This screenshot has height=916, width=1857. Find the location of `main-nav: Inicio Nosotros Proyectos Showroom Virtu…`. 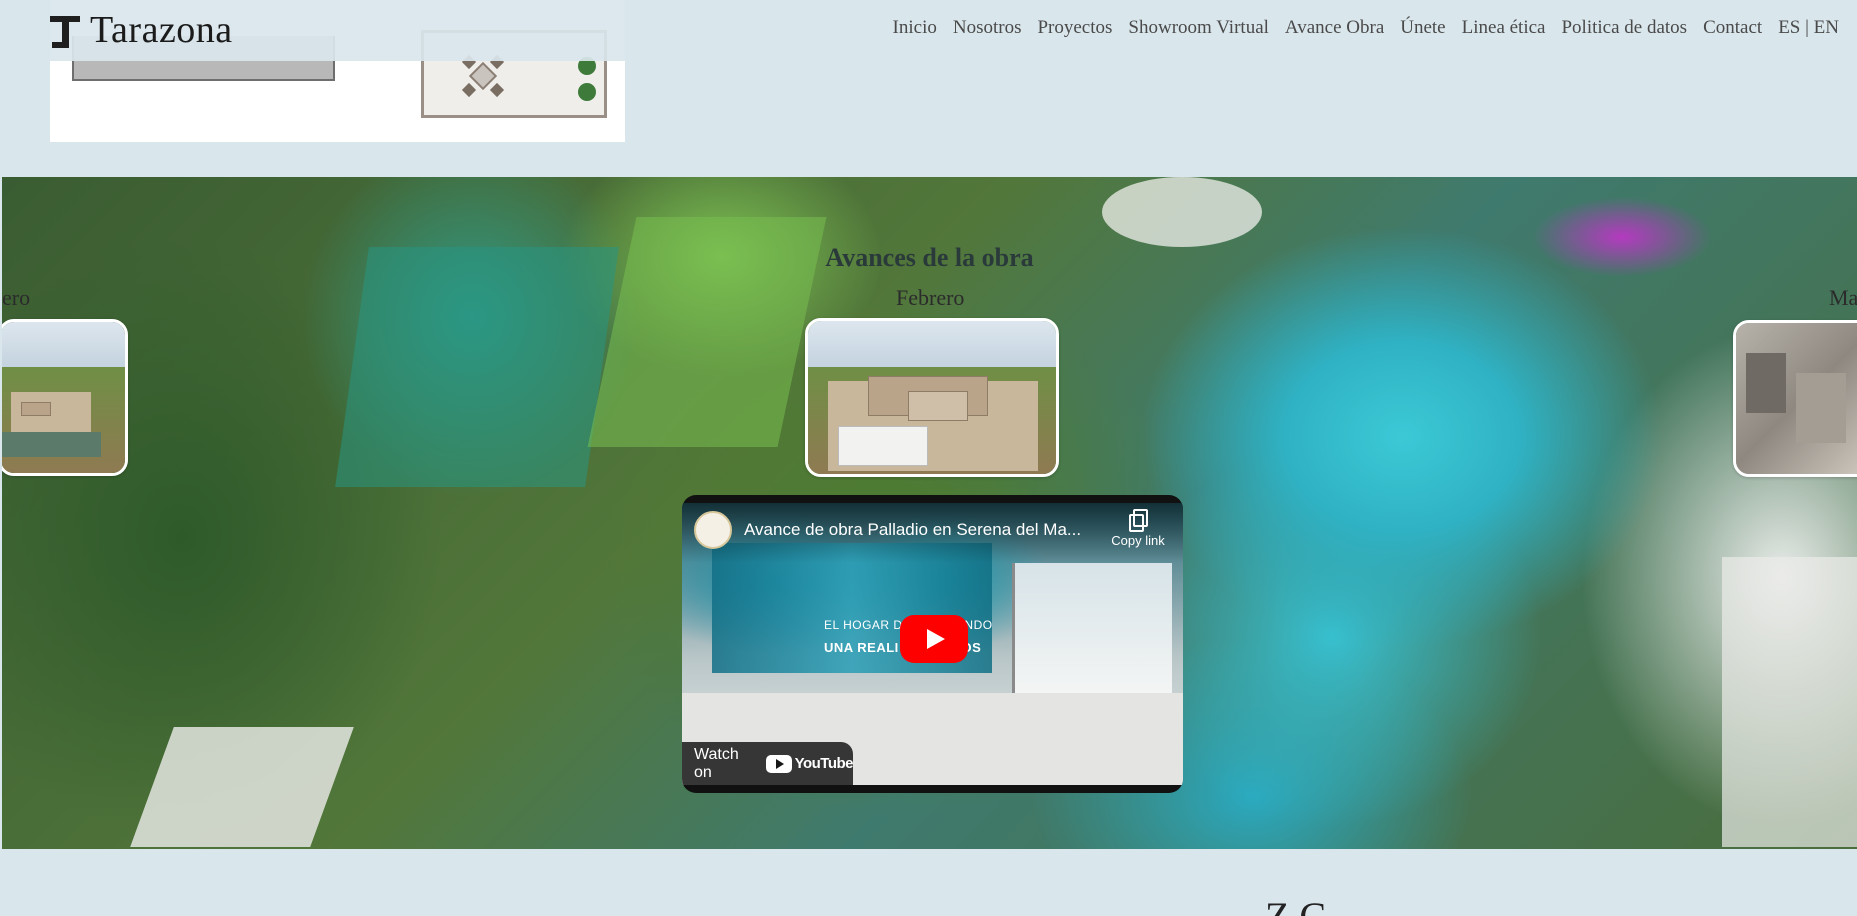

main-nav: Inicio Nosotros Proyectos Showroom Virtu… is located at coordinates (1366, 28).